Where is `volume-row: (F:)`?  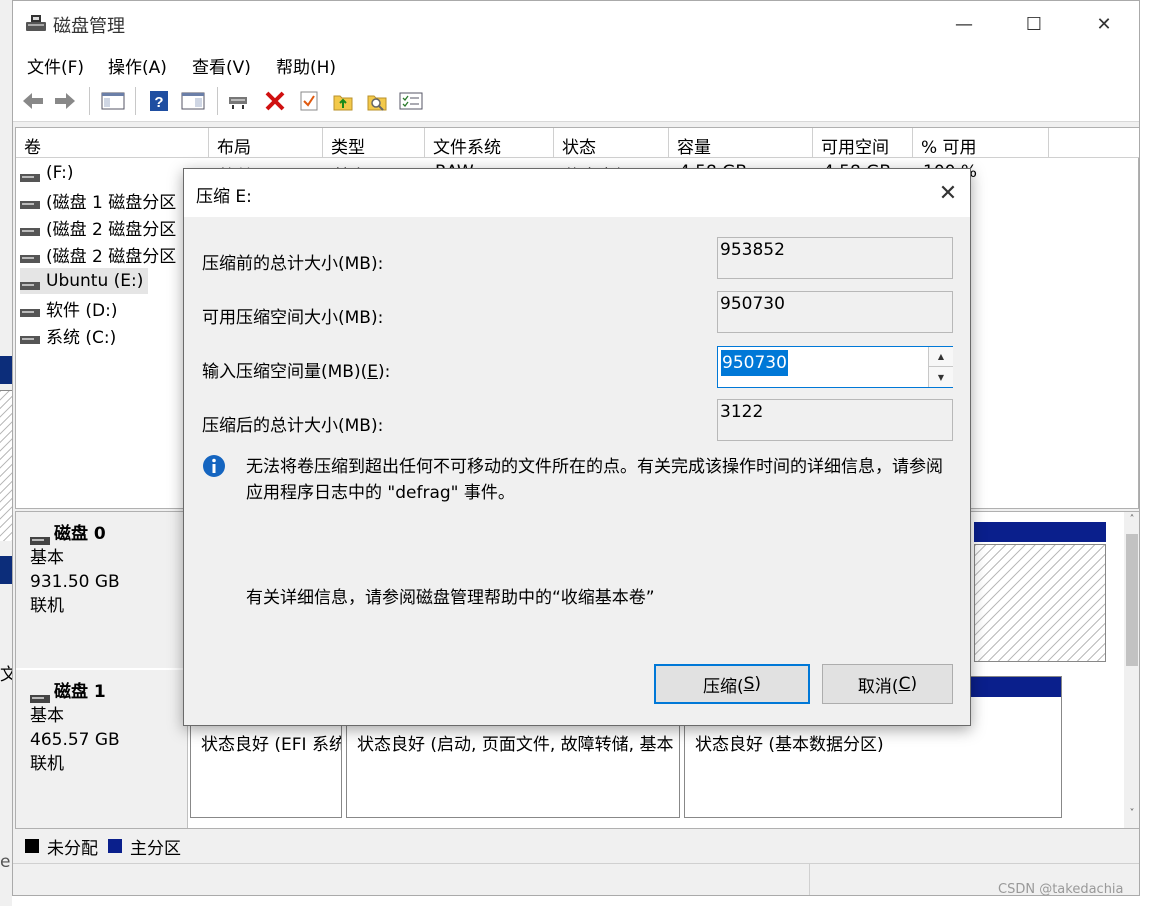 volume-row: (F:) is located at coordinates (46, 173).